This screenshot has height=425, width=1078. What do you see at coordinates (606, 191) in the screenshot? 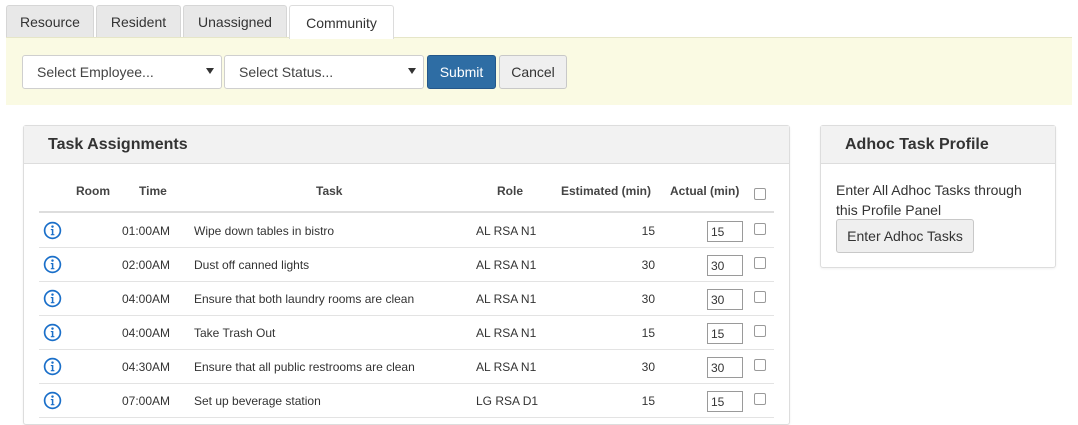
I see `column-header-estimated: Estimated (min)` at bounding box center [606, 191].